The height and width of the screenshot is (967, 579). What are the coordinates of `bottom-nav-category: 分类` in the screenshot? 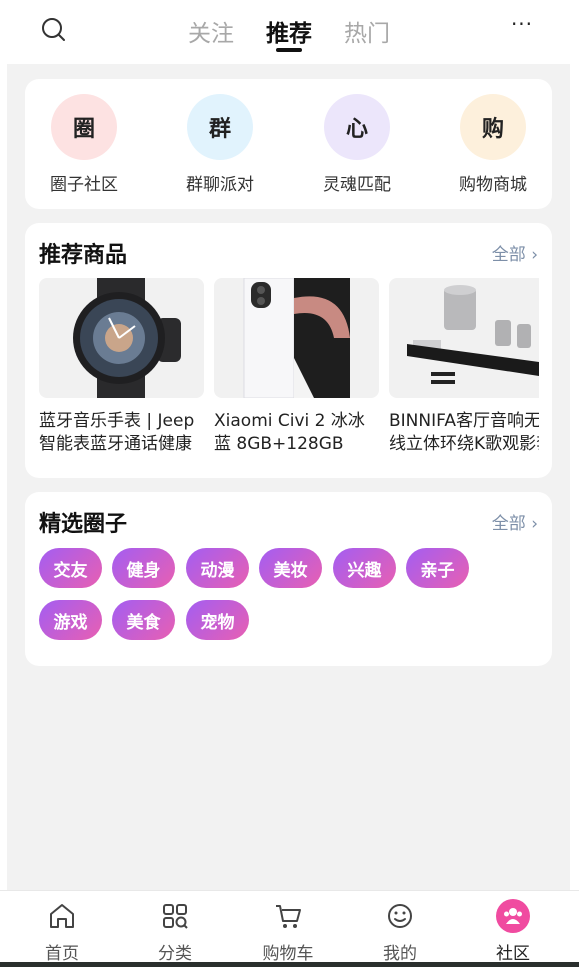 It's located at (175, 931).